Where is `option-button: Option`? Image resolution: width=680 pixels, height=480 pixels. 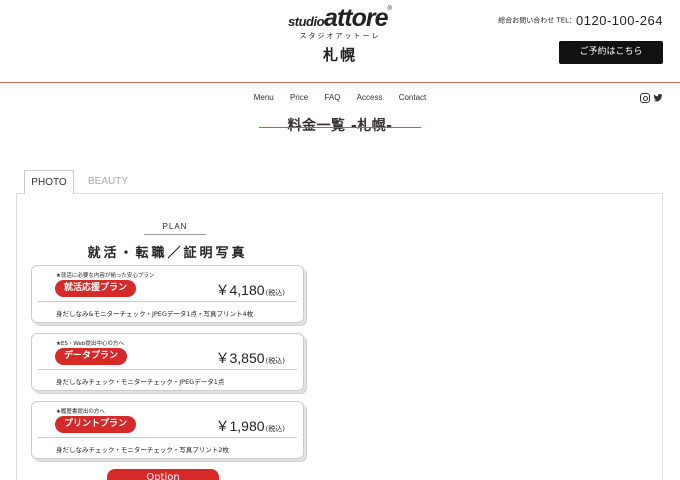
option-button: Option is located at coordinates (163, 474).